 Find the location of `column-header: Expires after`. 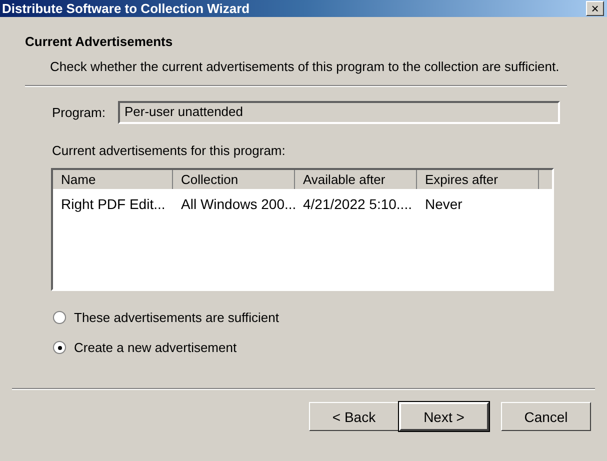

column-header: Expires after is located at coordinates (478, 179).